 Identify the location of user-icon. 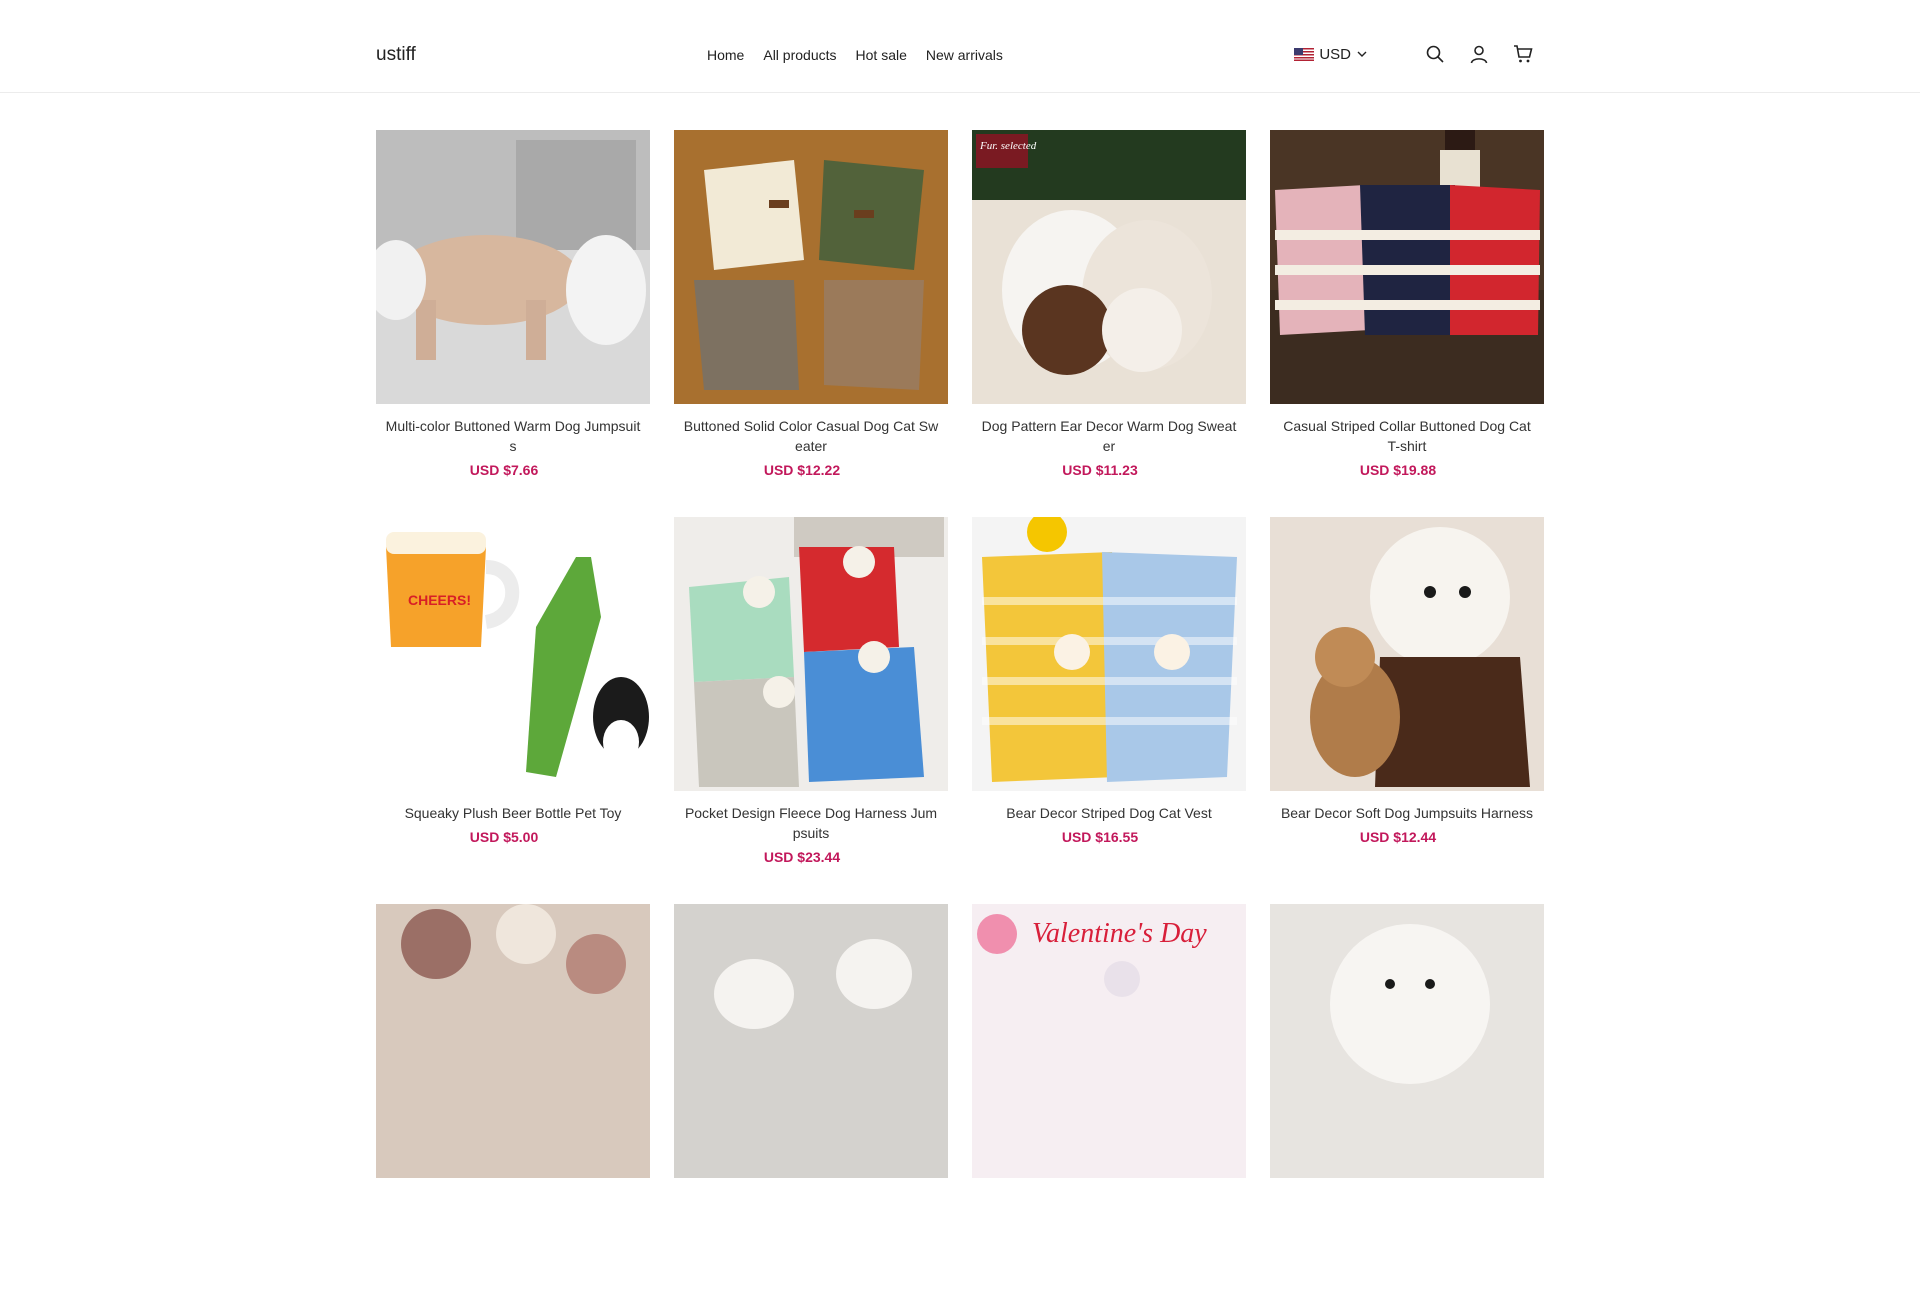
(1479, 54).